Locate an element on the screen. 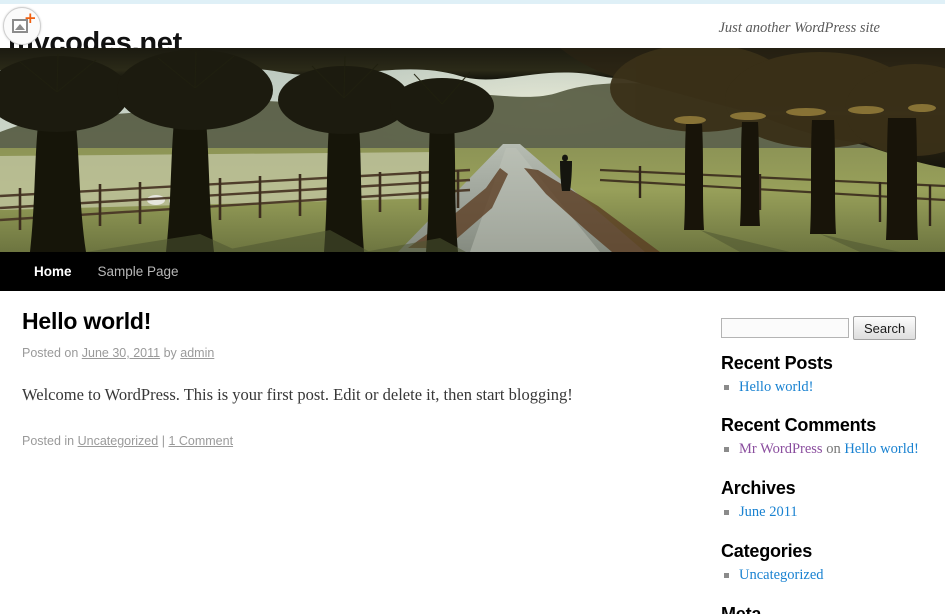 Image resolution: width=945 pixels, height=614 pixels. post-category-link: Uncategorized is located at coordinates (118, 441).